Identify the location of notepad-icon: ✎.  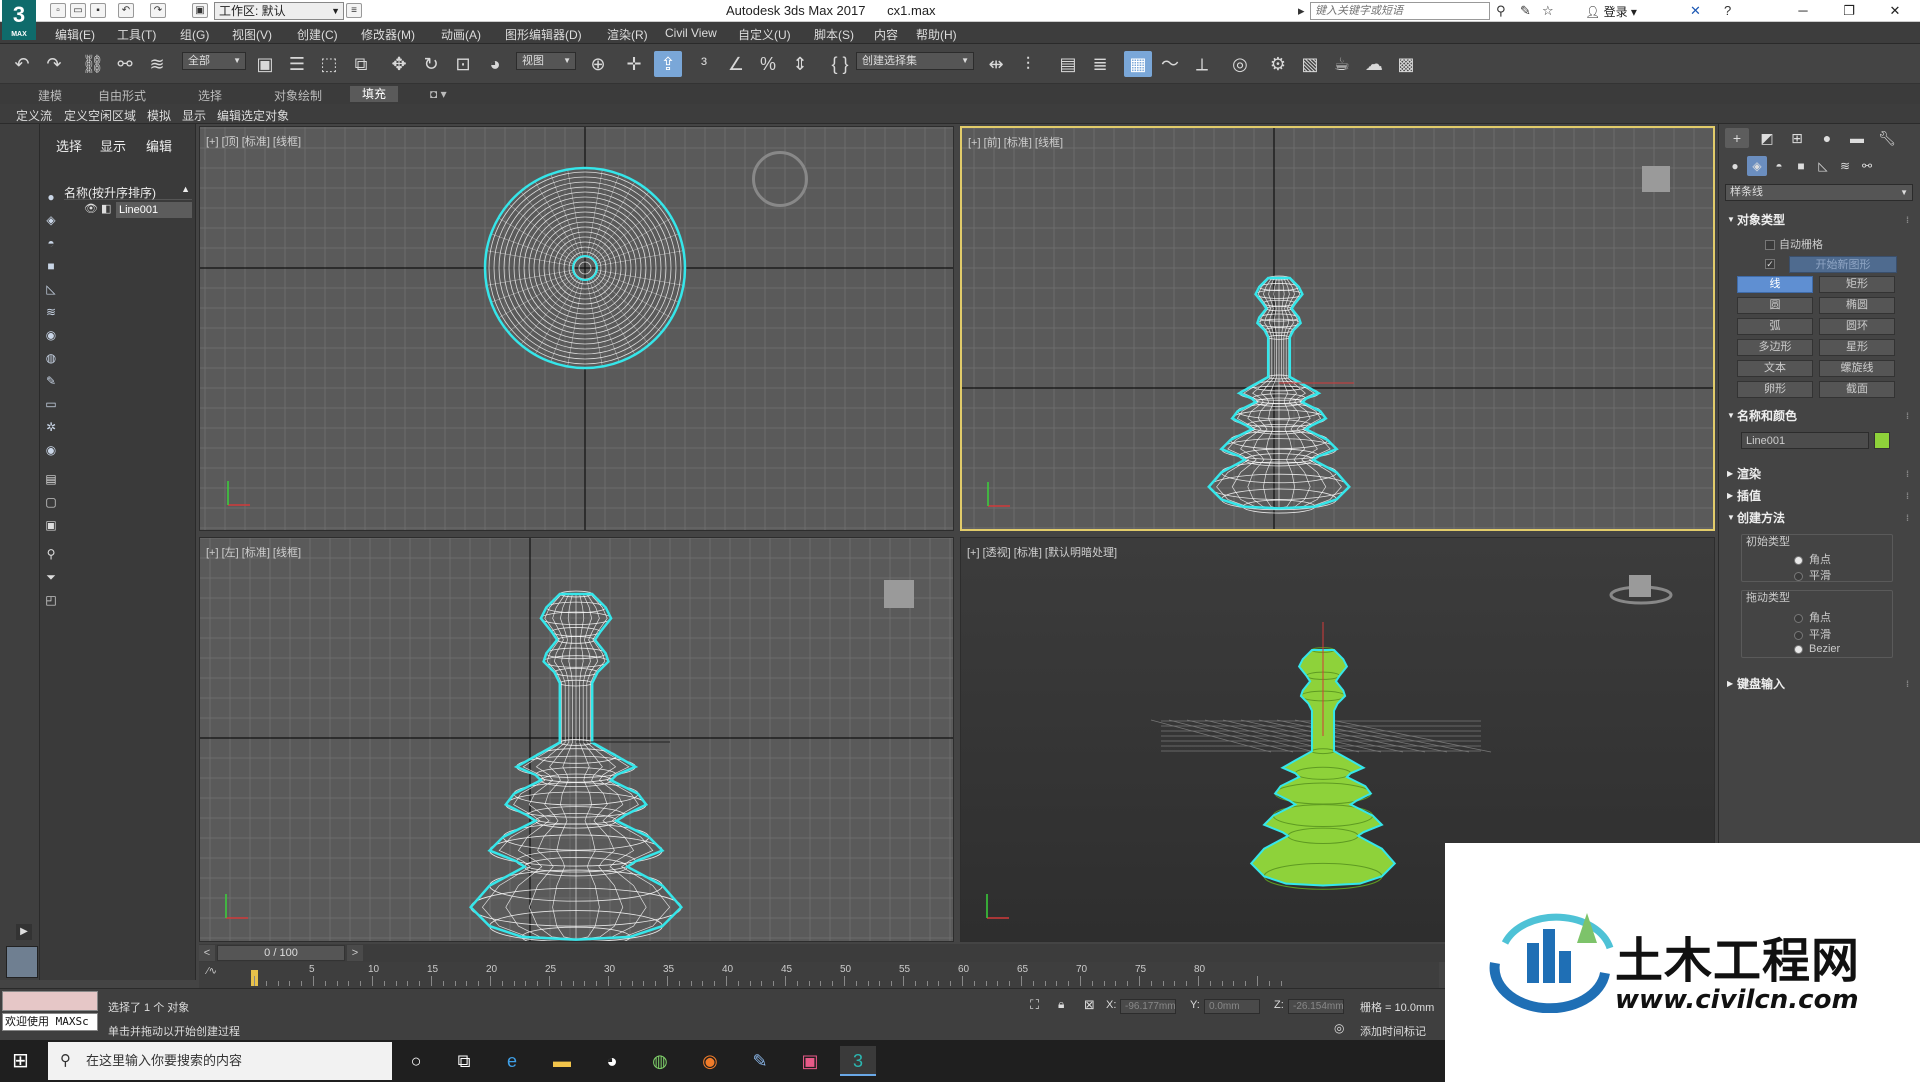
(760, 1061).